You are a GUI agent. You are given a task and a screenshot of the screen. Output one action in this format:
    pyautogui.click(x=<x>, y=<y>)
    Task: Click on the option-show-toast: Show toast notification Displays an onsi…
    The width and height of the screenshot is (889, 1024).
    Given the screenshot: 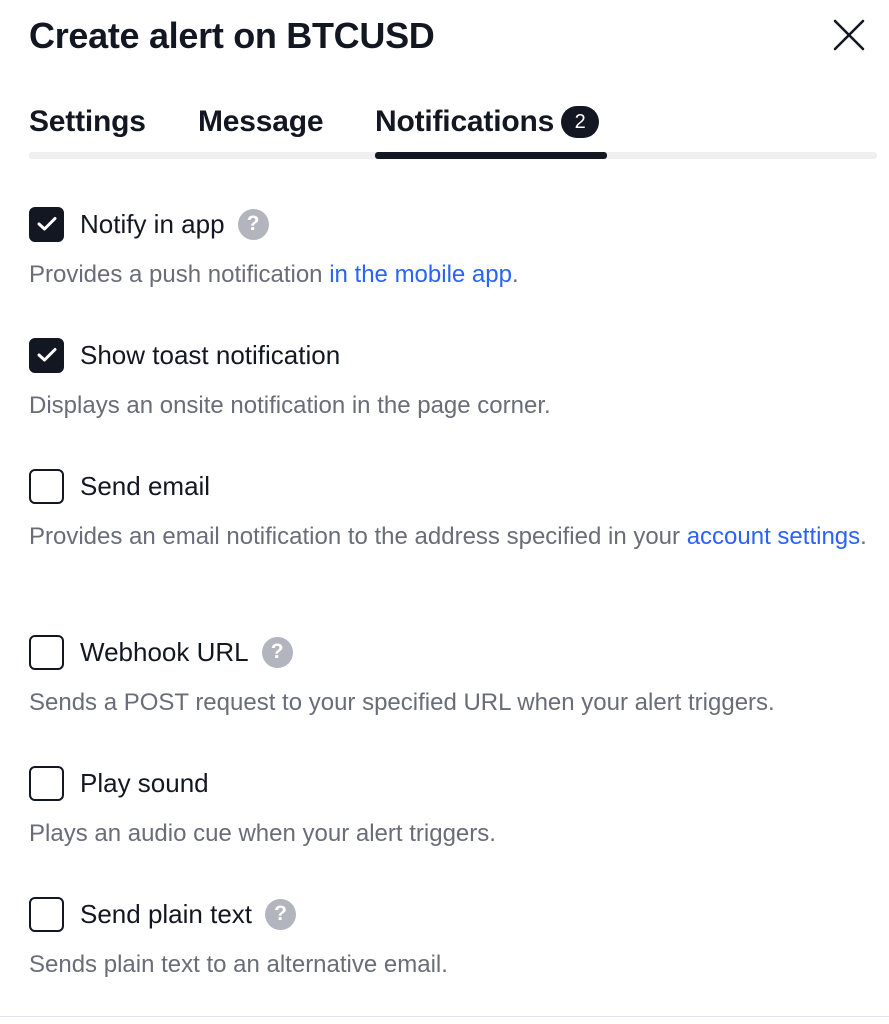 What is the action you would take?
    pyautogui.click(x=449, y=380)
    